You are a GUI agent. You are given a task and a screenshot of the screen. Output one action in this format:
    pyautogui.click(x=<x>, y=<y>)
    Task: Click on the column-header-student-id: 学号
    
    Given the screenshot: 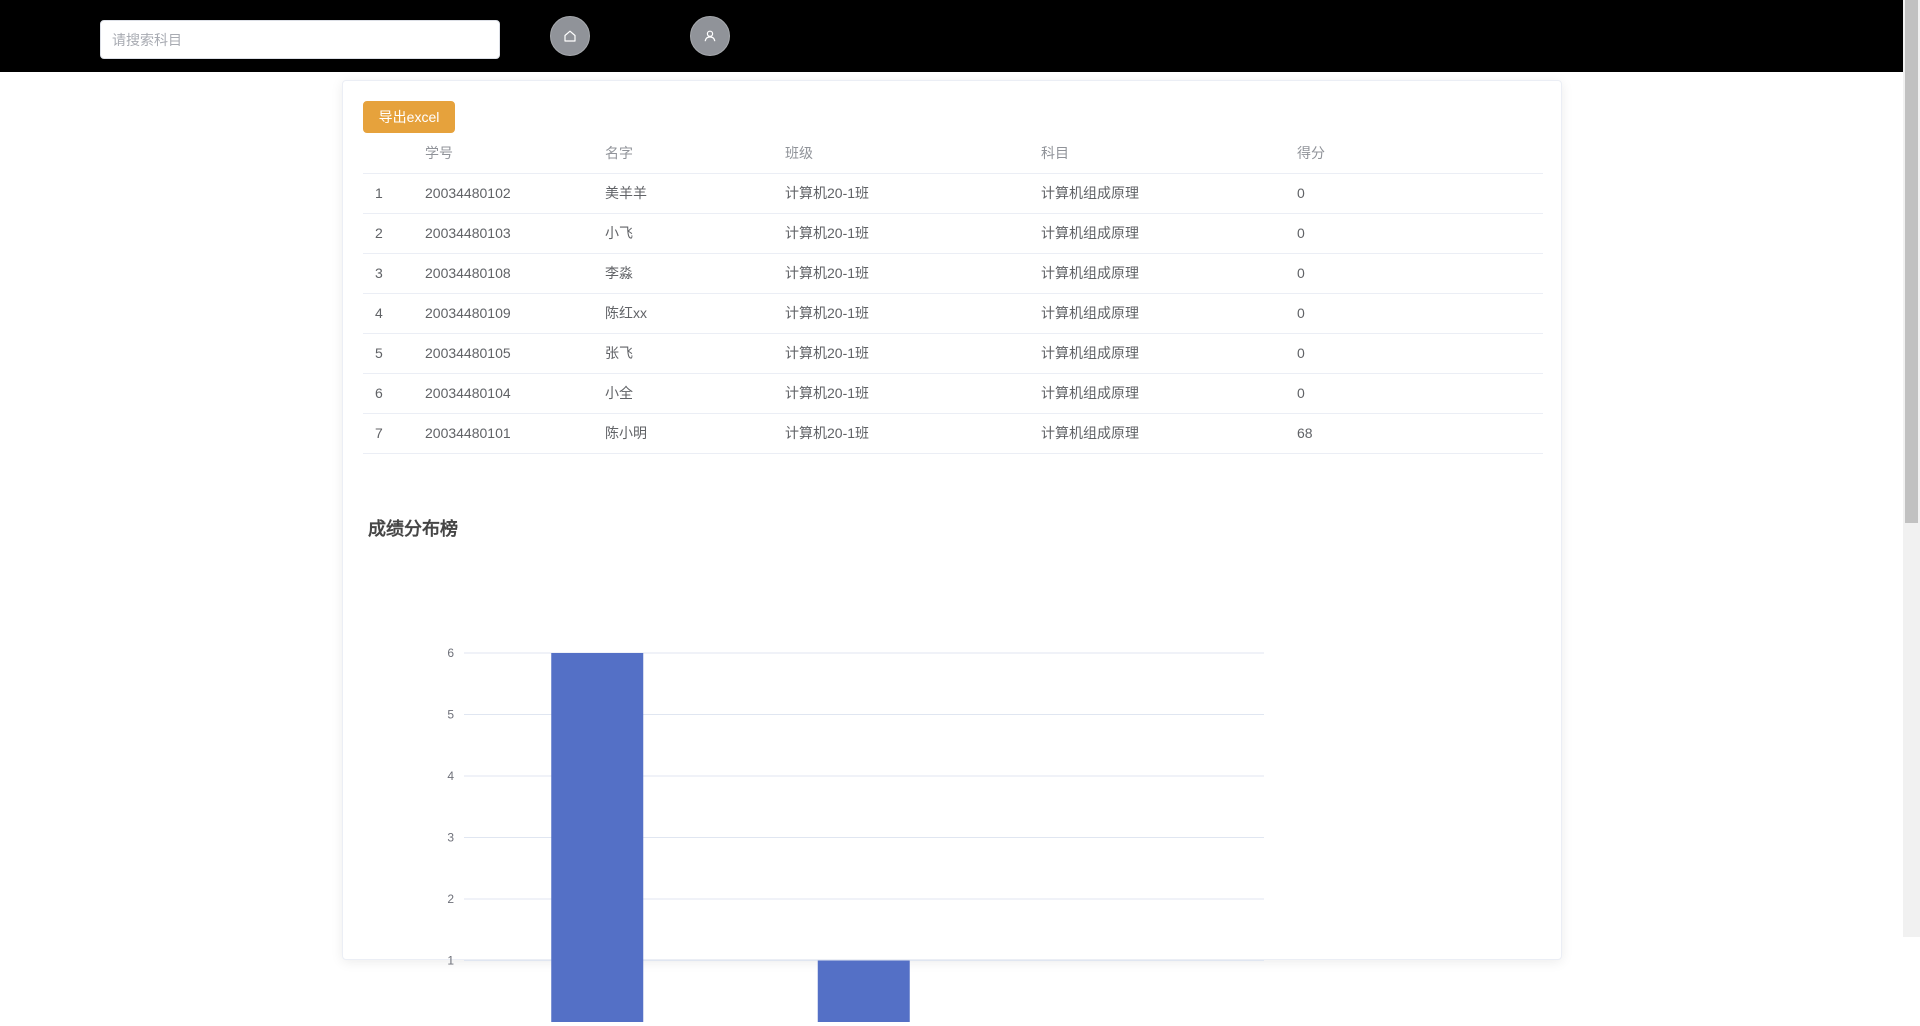 What is the action you would take?
    pyautogui.click(x=503, y=153)
    